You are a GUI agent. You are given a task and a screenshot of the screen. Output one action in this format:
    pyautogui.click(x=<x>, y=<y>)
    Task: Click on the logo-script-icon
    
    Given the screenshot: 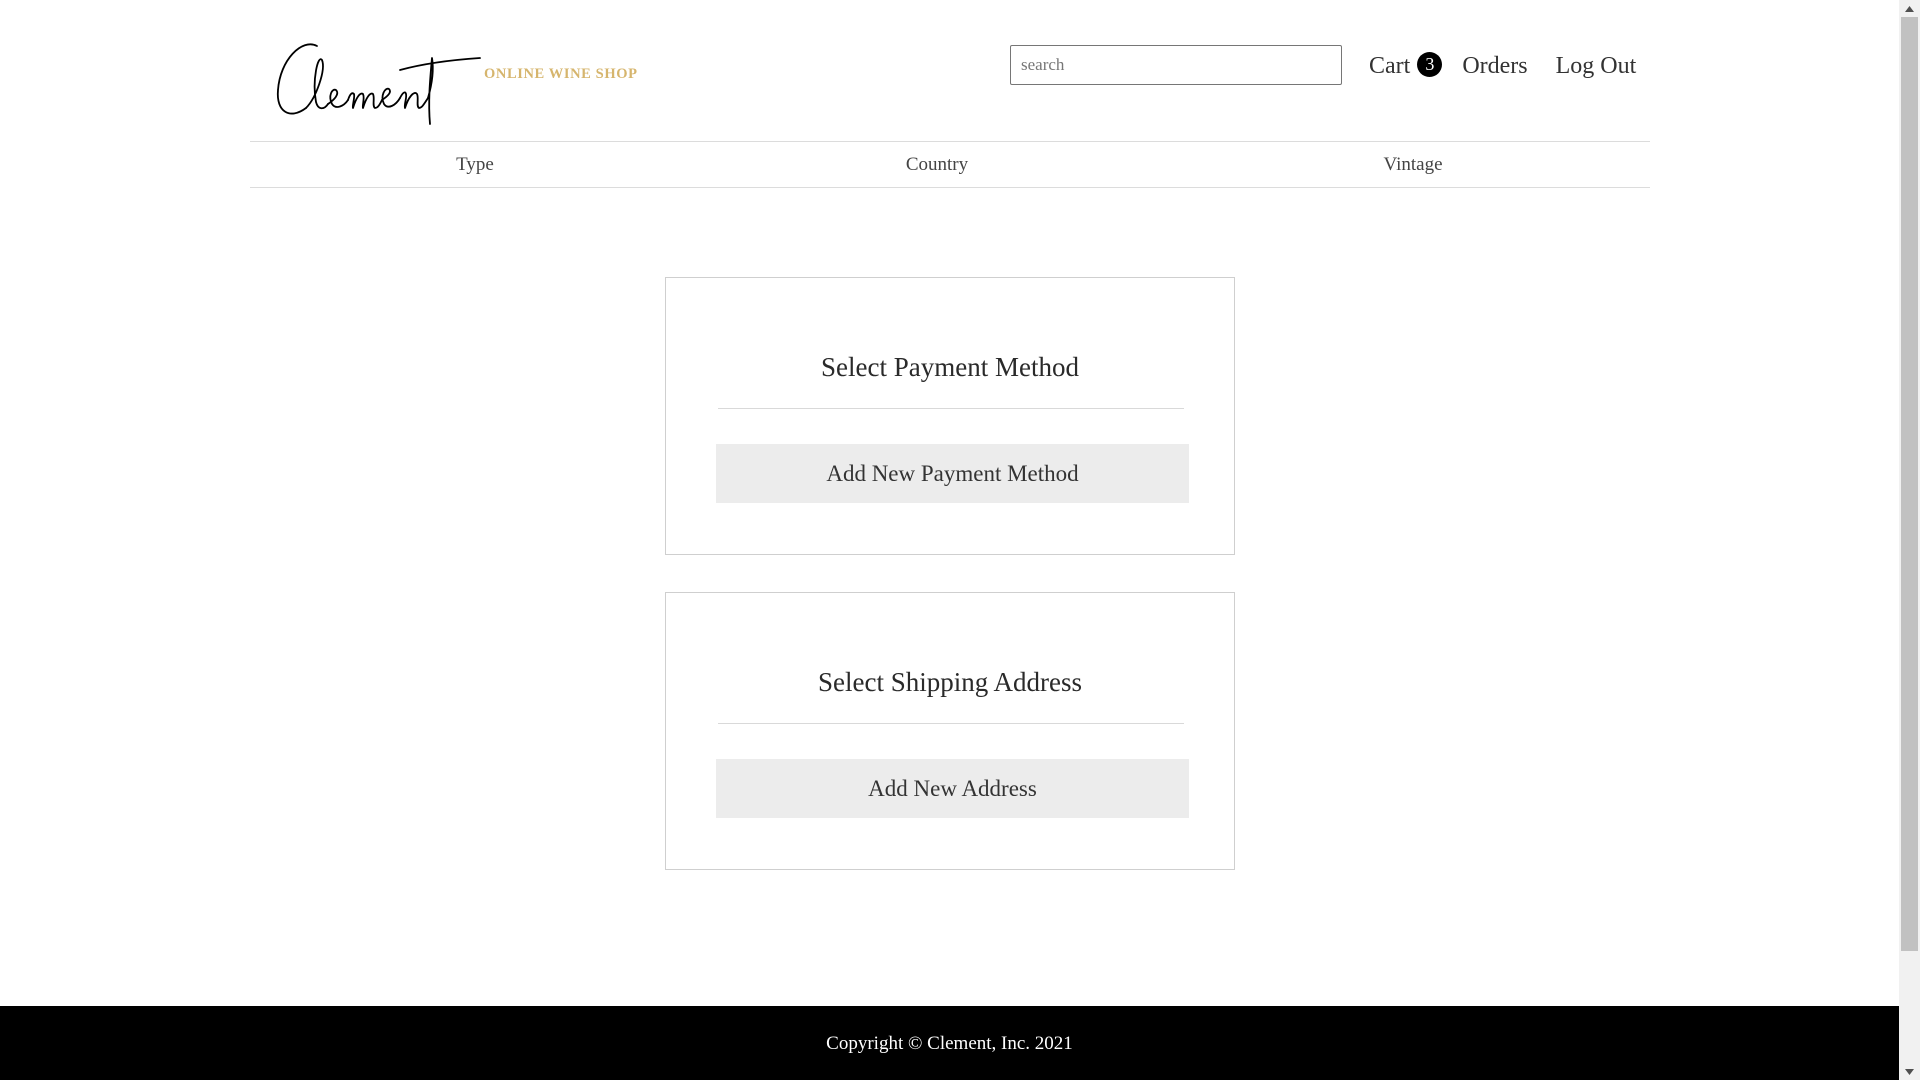 What is the action you would take?
    pyautogui.click(x=379, y=84)
    